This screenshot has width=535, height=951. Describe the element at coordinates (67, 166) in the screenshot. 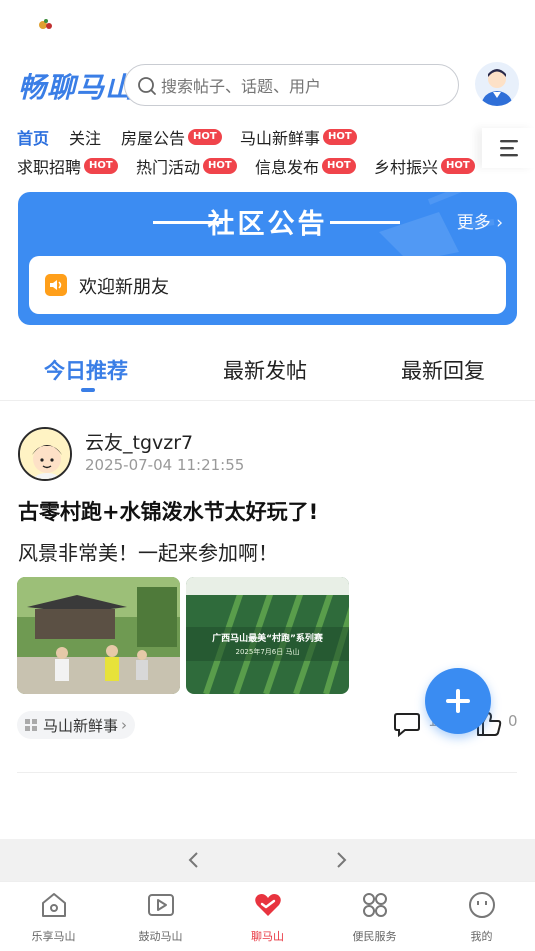

I see `category-jobs: 求职招聘 HOT` at that location.